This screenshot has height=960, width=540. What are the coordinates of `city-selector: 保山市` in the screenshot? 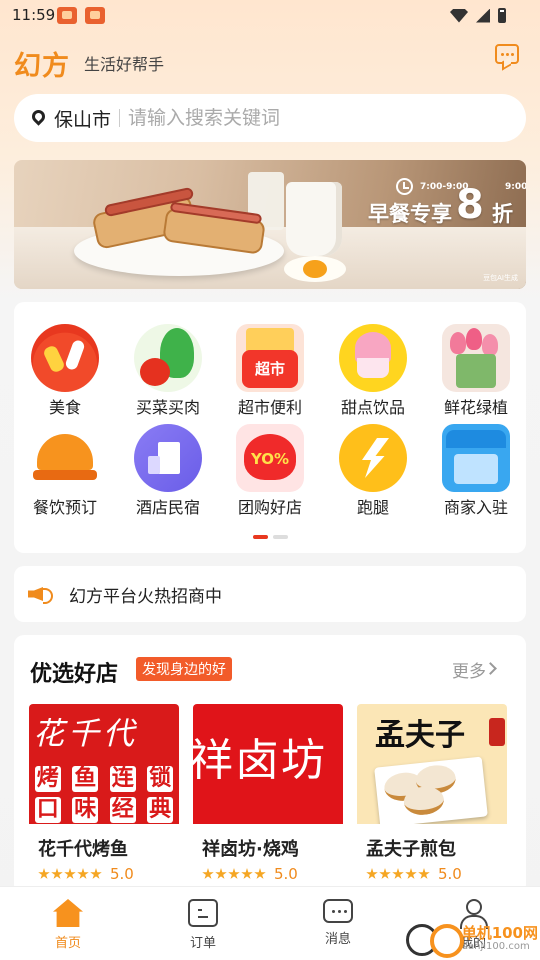 It's located at (82, 118).